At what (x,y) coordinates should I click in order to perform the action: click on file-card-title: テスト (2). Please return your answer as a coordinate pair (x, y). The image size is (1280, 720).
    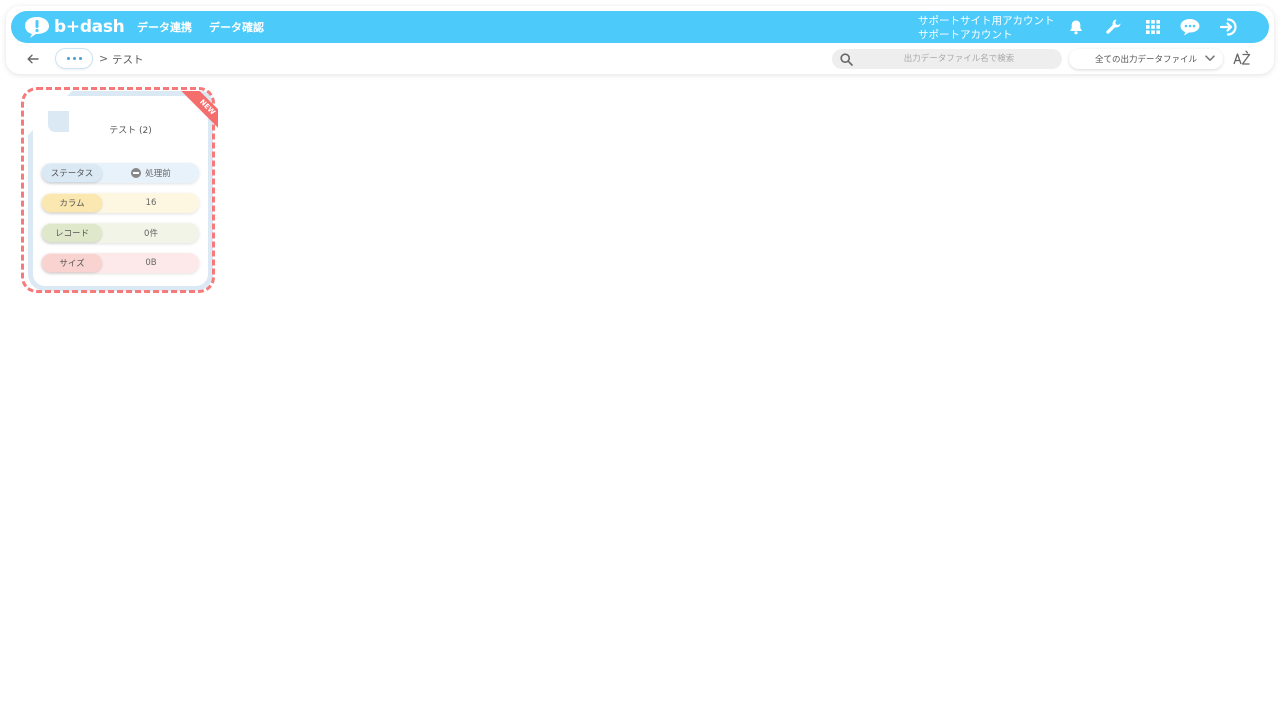
    Looking at the image, I should click on (130, 131).